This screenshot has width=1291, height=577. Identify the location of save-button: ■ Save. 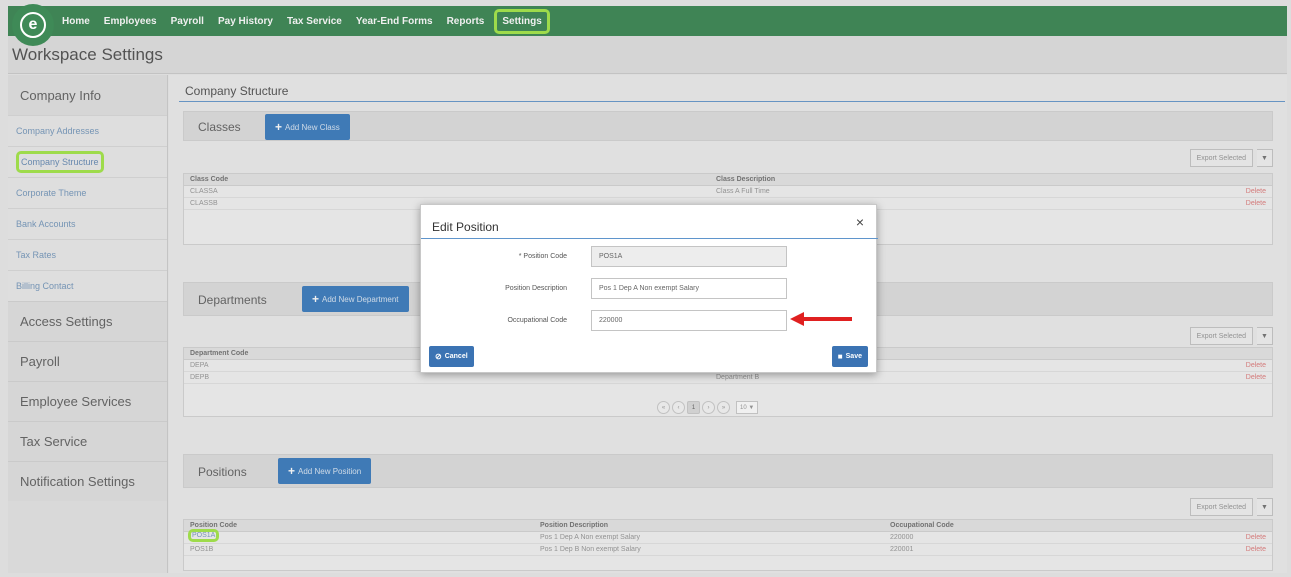
(849, 356).